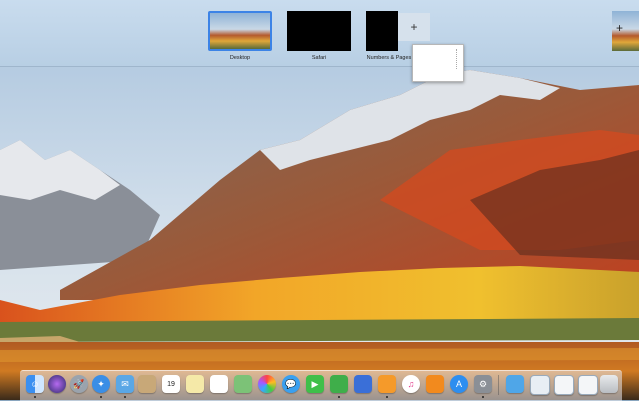  I want to click on siri-icon, so click(57, 384).